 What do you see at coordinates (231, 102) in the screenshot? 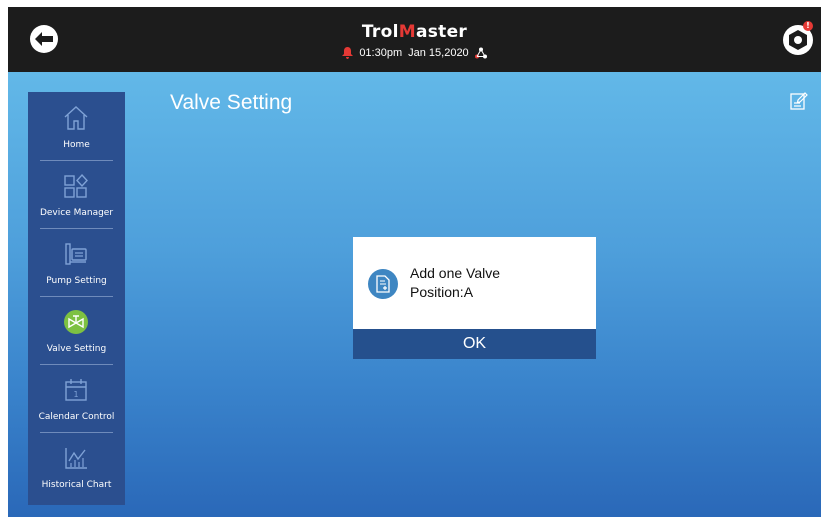
I see `page-title: Valve Setting` at bounding box center [231, 102].